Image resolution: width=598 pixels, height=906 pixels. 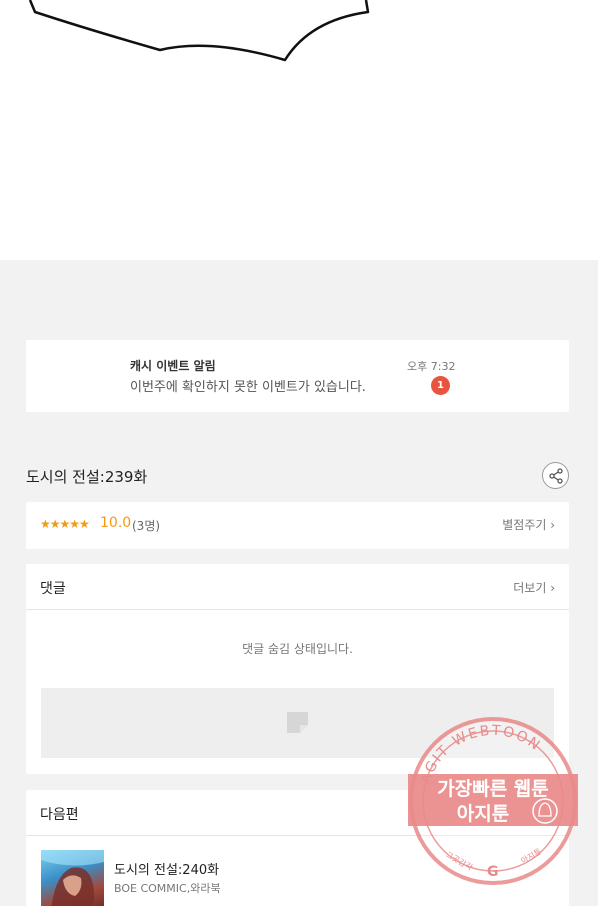 I want to click on share-icon, so click(x=556, y=476).